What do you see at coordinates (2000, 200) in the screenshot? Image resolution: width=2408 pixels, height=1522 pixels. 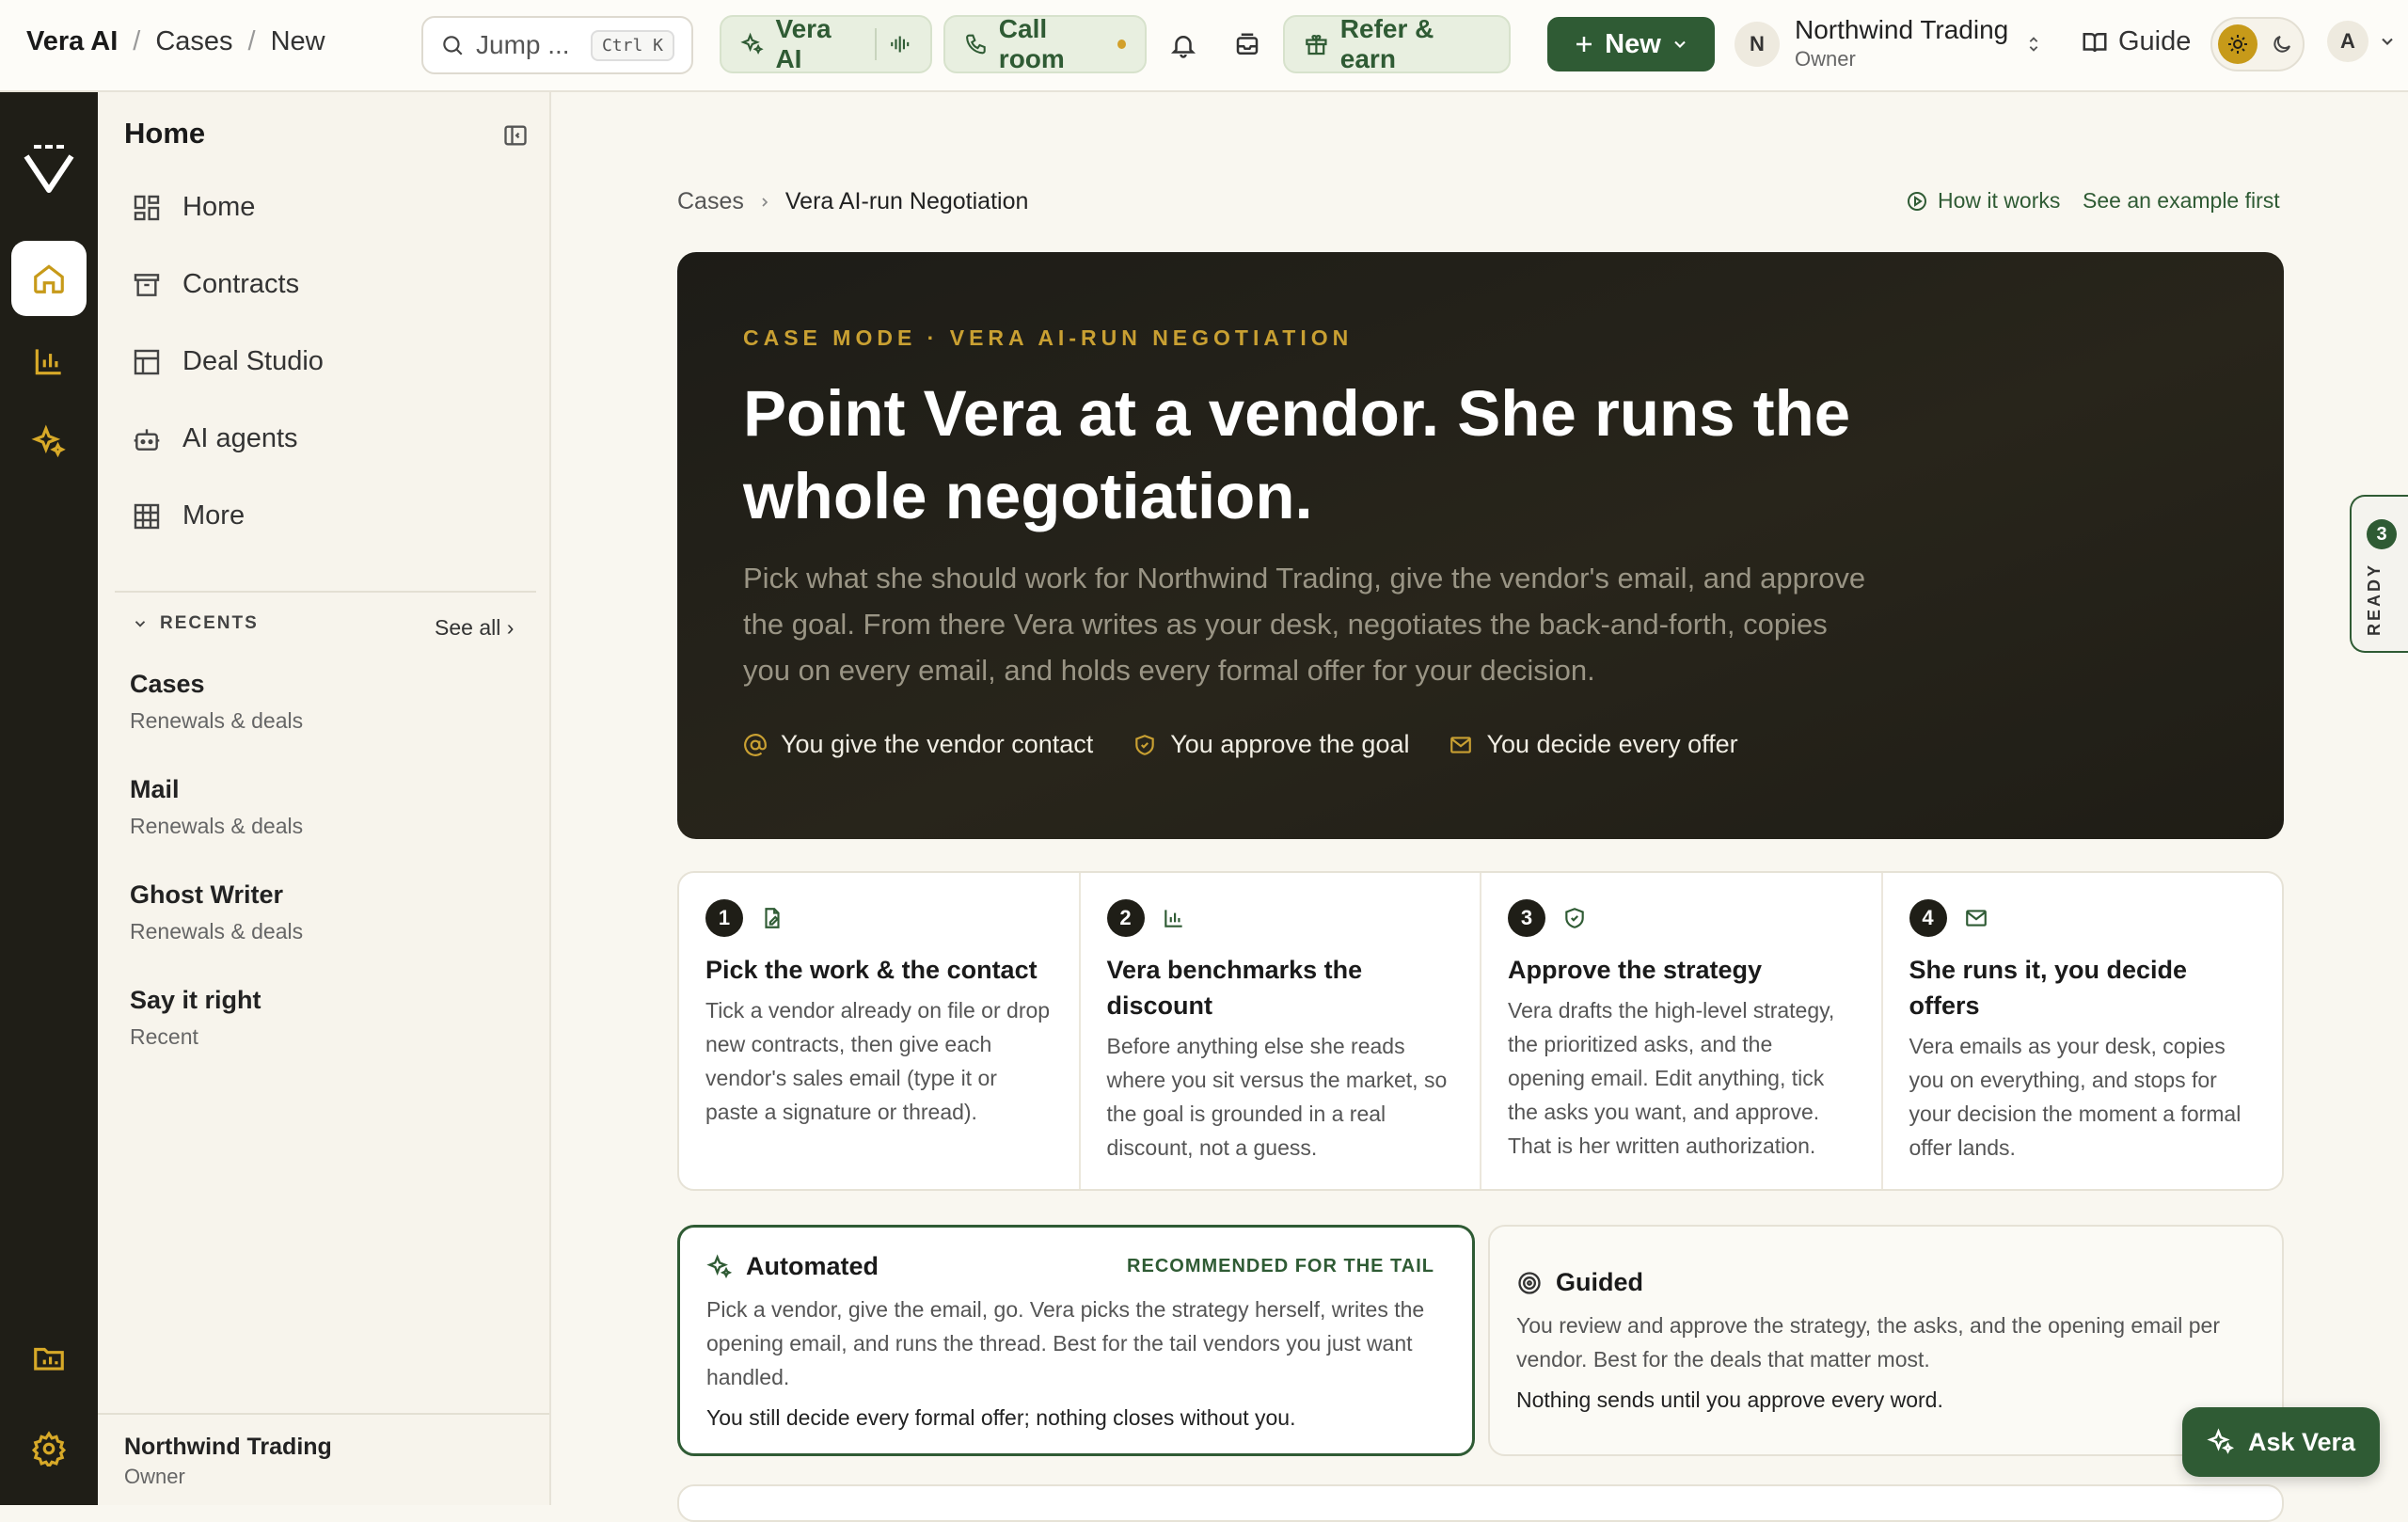 I see `how-it-works-label: How it works` at bounding box center [2000, 200].